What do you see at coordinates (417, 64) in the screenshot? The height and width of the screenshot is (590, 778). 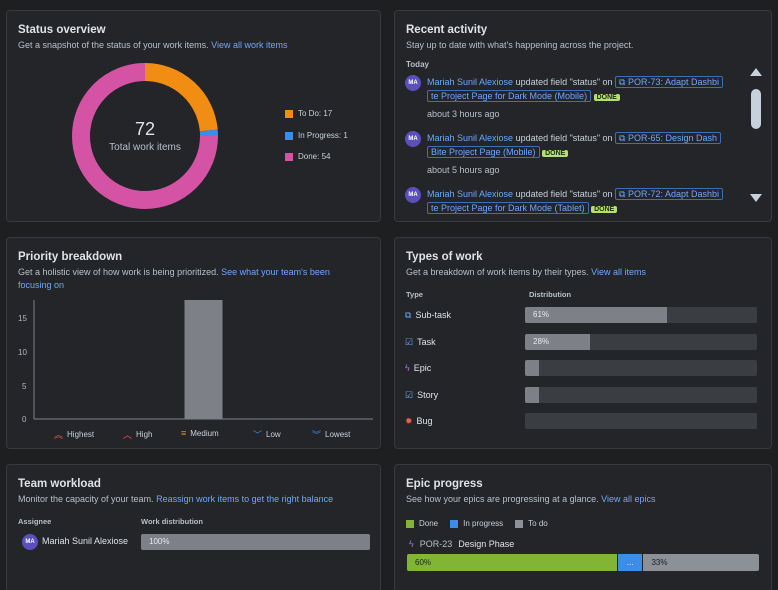 I see `activity-group-today: Today` at bounding box center [417, 64].